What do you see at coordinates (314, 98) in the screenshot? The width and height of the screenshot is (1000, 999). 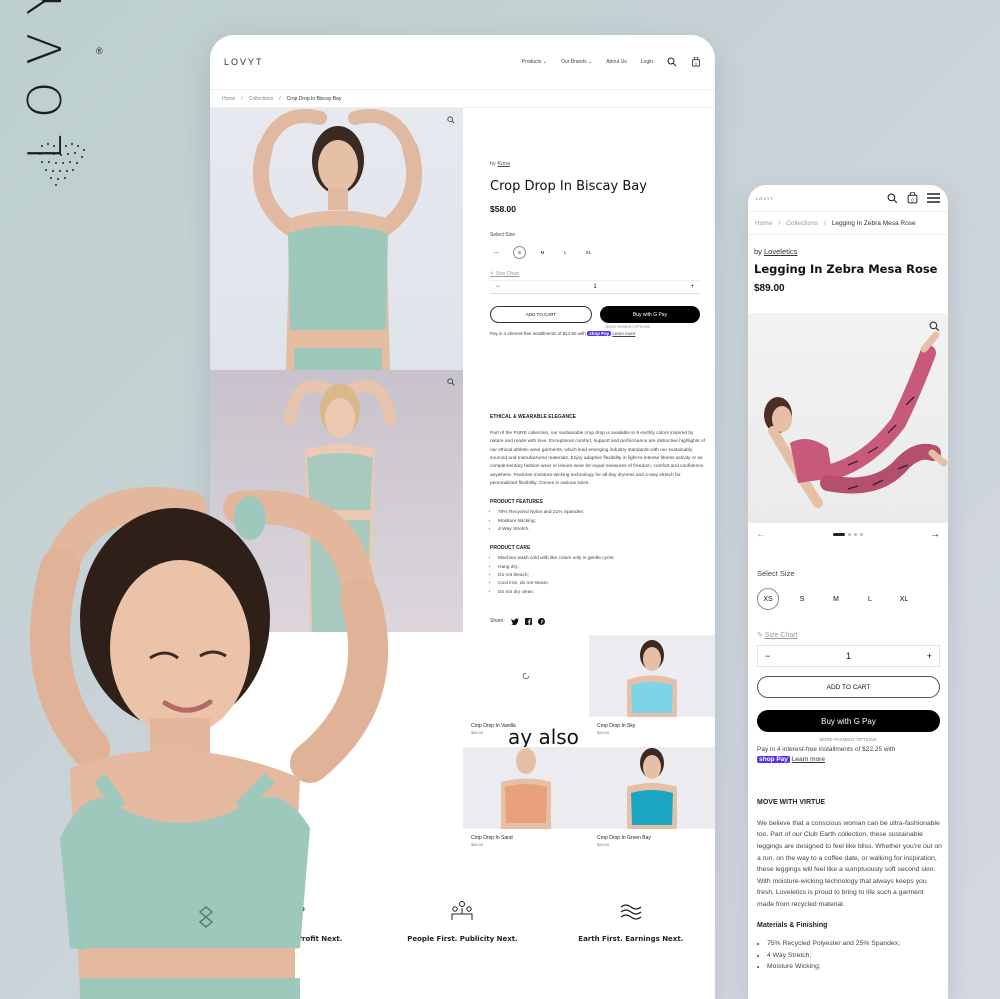 I see `crumb-current: Crop Drop In Biscay Bay` at bounding box center [314, 98].